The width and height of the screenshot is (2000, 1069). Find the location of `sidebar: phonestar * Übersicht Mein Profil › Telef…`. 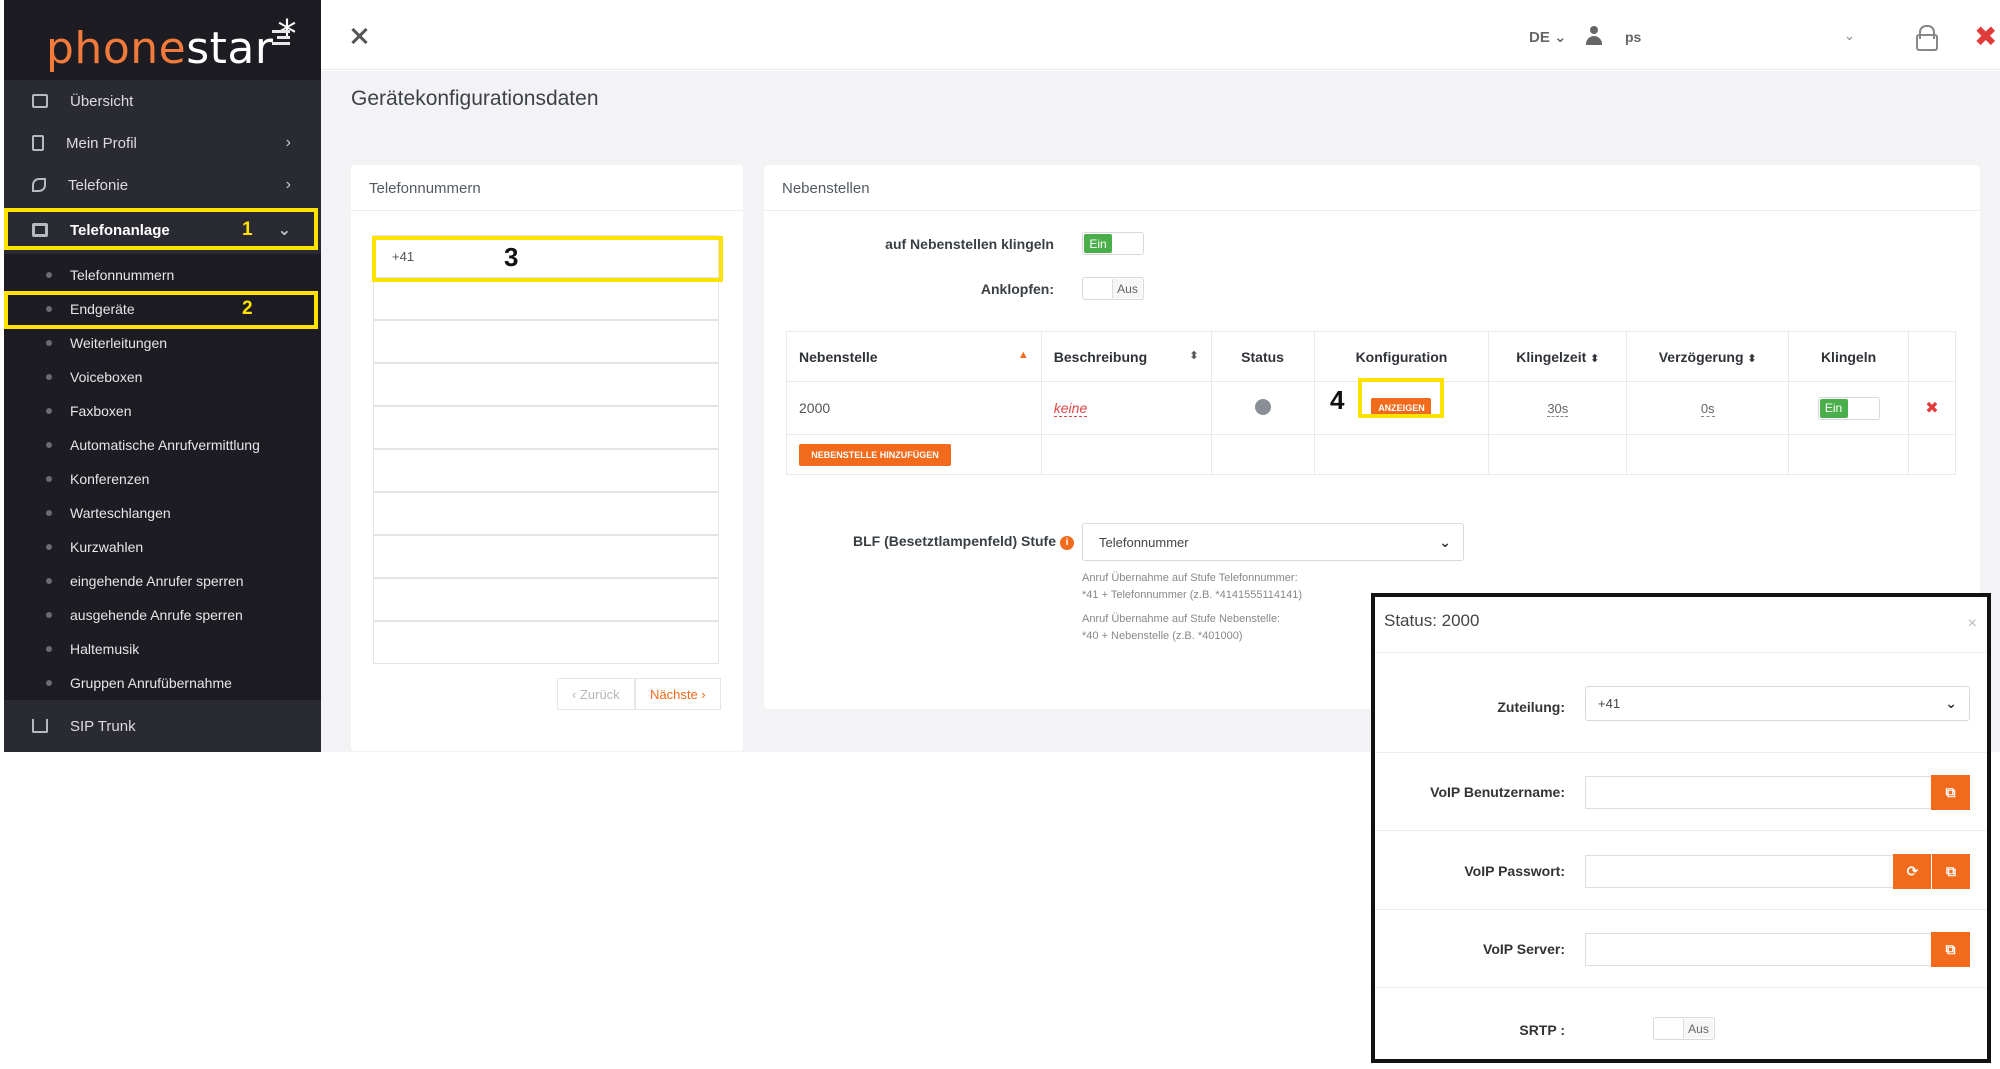

sidebar: phonestar * Übersicht Mein Profil › Telef… is located at coordinates (162, 376).